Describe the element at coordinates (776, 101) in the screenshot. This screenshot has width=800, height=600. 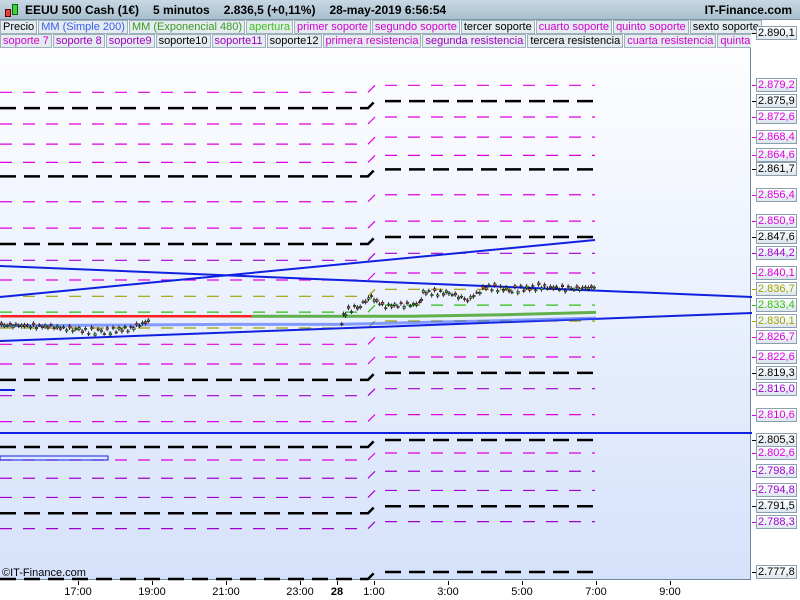
I see `price-level-label: 2.875,9` at that location.